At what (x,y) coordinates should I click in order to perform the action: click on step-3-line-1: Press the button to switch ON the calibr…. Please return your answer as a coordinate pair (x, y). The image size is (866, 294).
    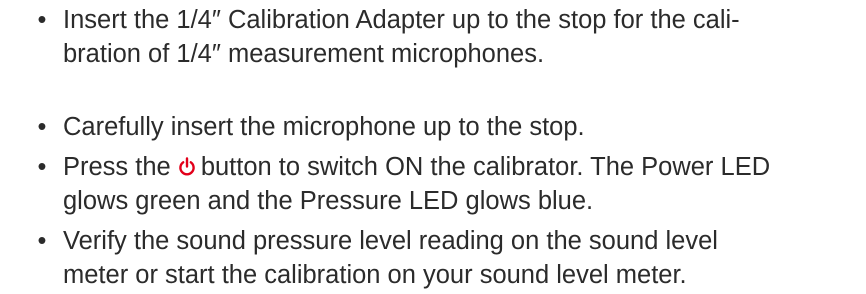
    Looking at the image, I should click on (450, 167).